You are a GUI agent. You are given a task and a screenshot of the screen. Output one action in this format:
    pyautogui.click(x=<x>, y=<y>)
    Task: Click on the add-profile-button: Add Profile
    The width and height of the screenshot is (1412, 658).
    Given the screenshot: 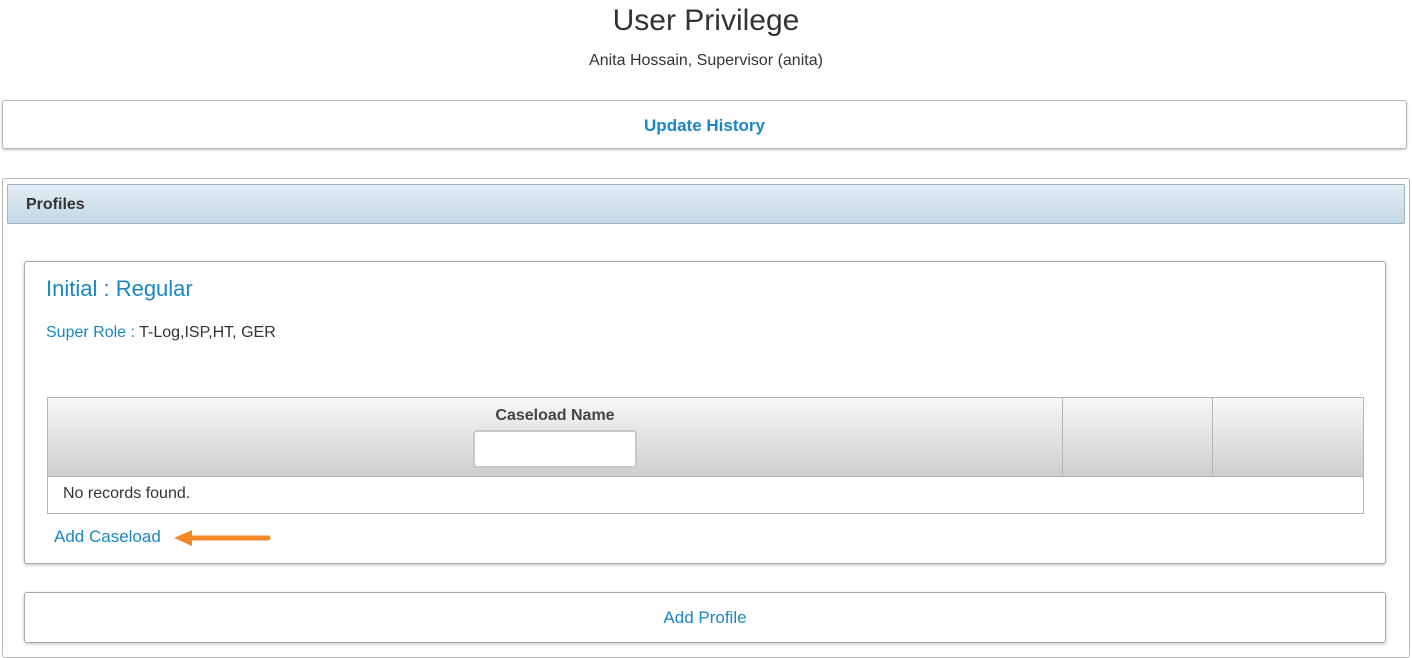 What is the action you would take?
    pyautogui.click(x=705, y=617)
    